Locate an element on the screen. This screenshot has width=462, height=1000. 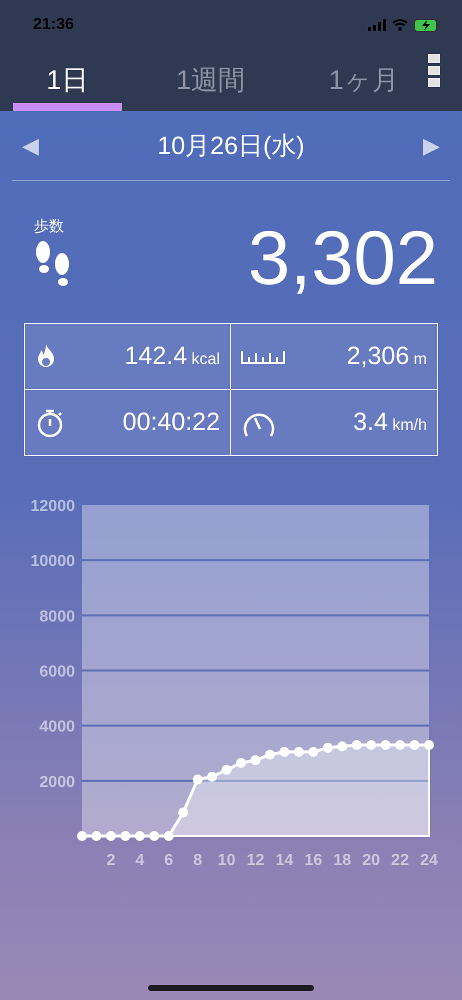
x-axis-label: 6 is located at coordinates (169, 860).